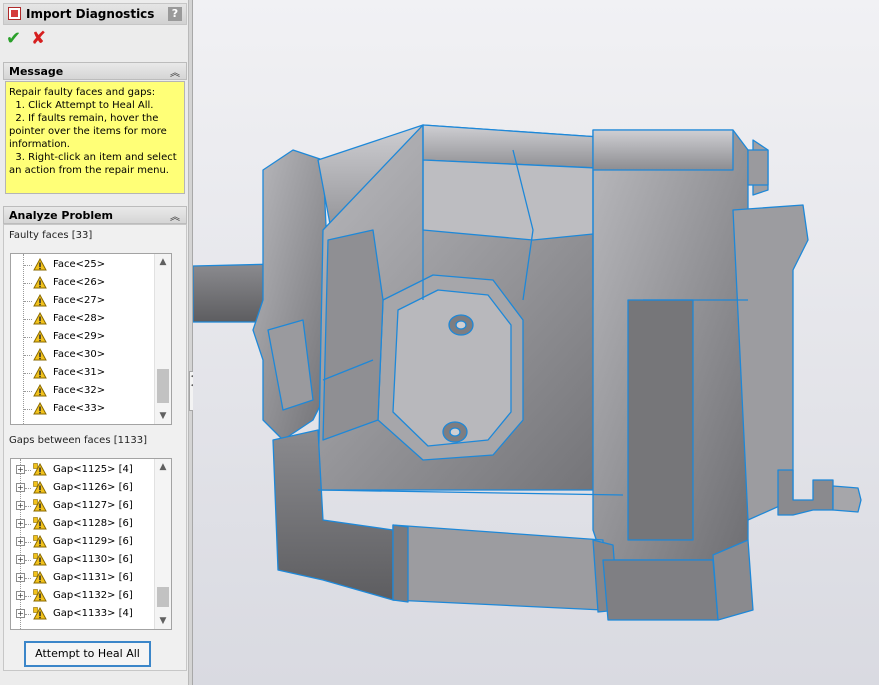 The height and width of the screenshot is (685, 879). I want to click on faces-scrollbar: ▲ ▼, so click(162, 339).